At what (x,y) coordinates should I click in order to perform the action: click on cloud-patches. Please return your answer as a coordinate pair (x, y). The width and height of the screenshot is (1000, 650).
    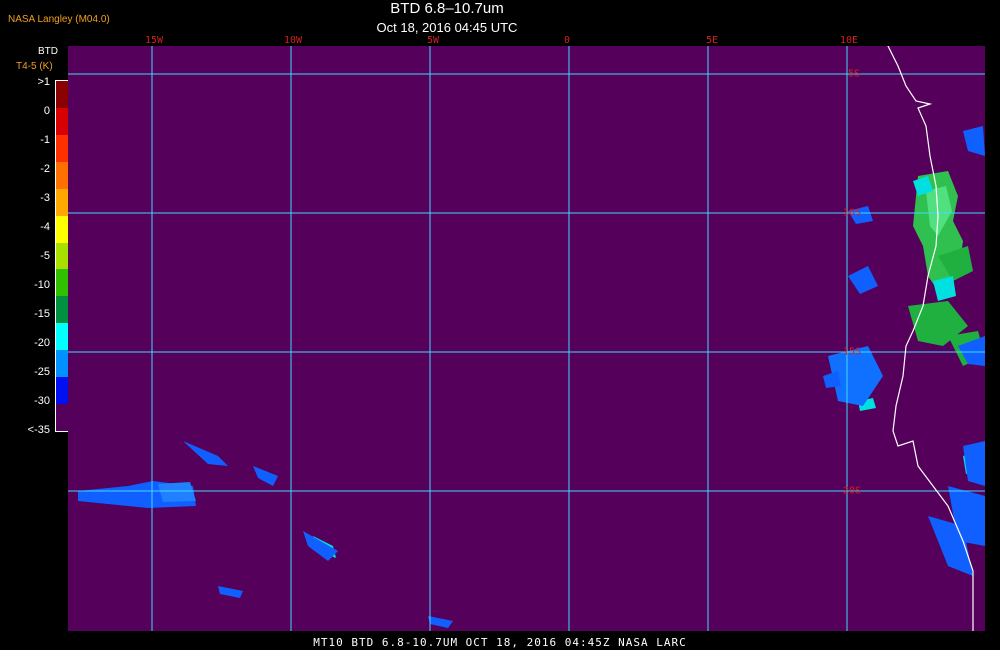
    Looking at the image, I should click on (946, 268).